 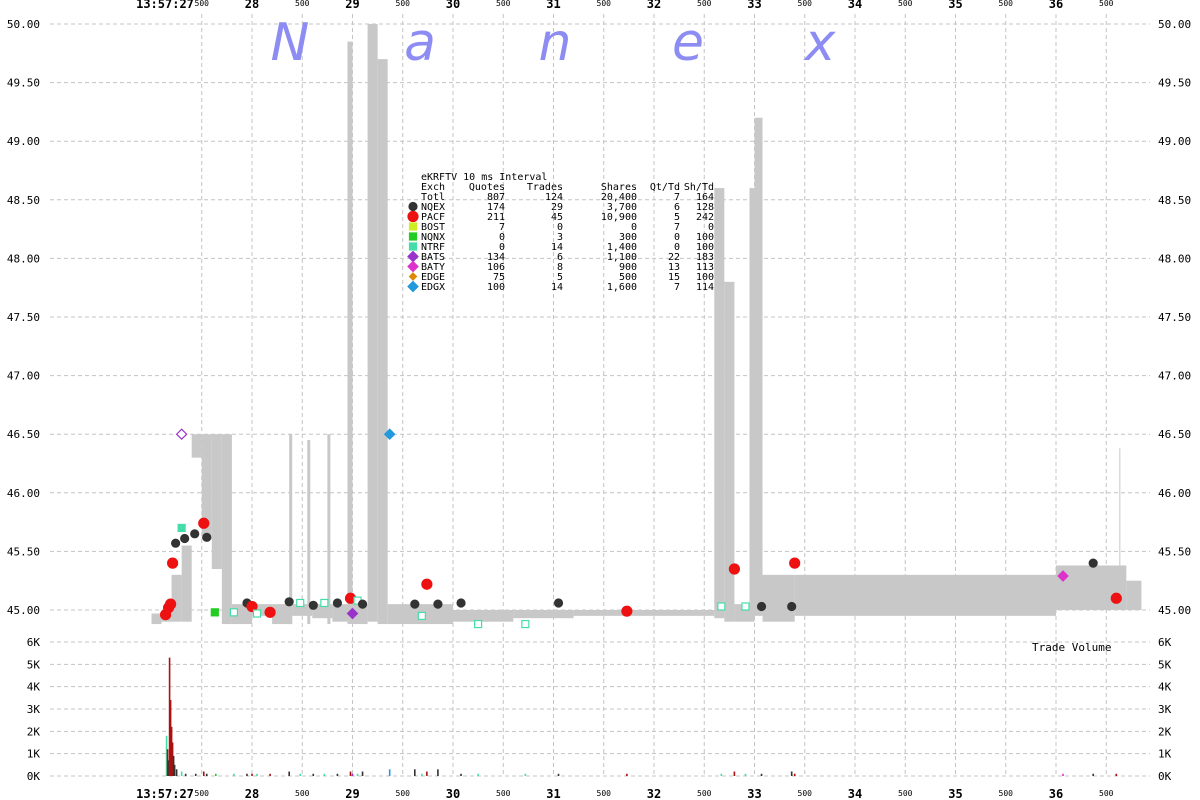 I want to click on price-tick-right: 47.00, so click(x=1174, y=376).